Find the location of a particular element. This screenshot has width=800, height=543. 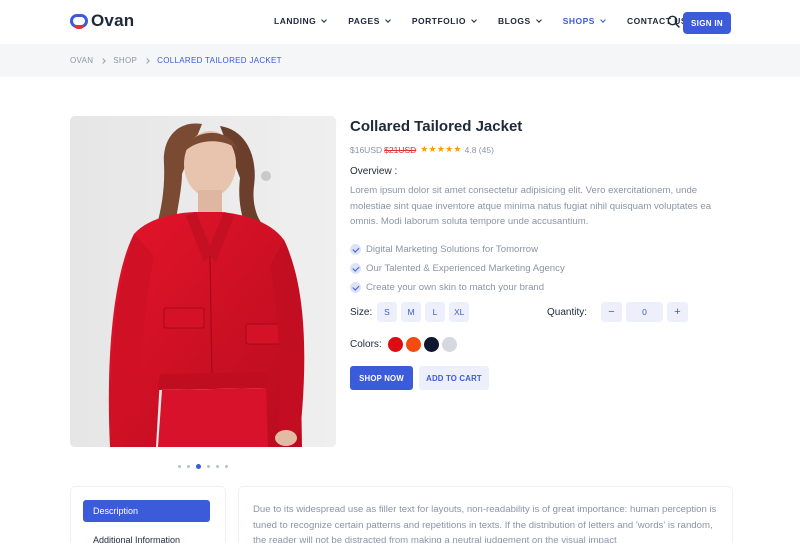

decrement-button: − is located at coordinates (611, 312).